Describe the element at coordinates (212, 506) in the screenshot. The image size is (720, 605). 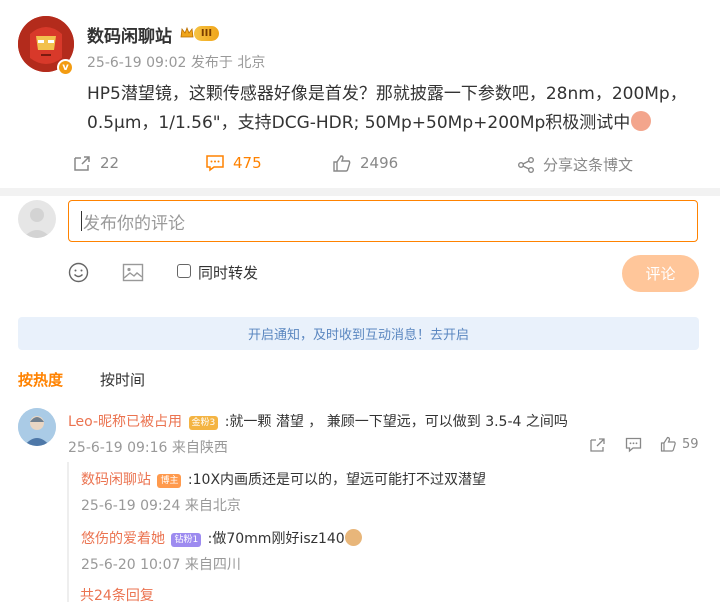
I see `reply-location: 来自北京` at that location.